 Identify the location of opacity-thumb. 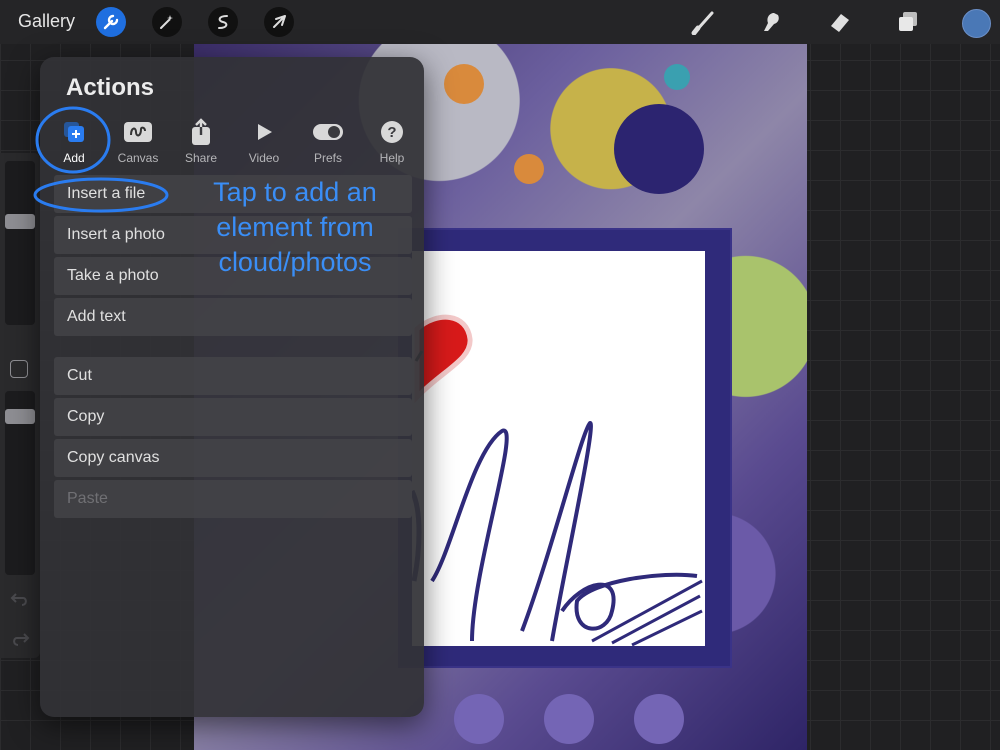
(20, 416).